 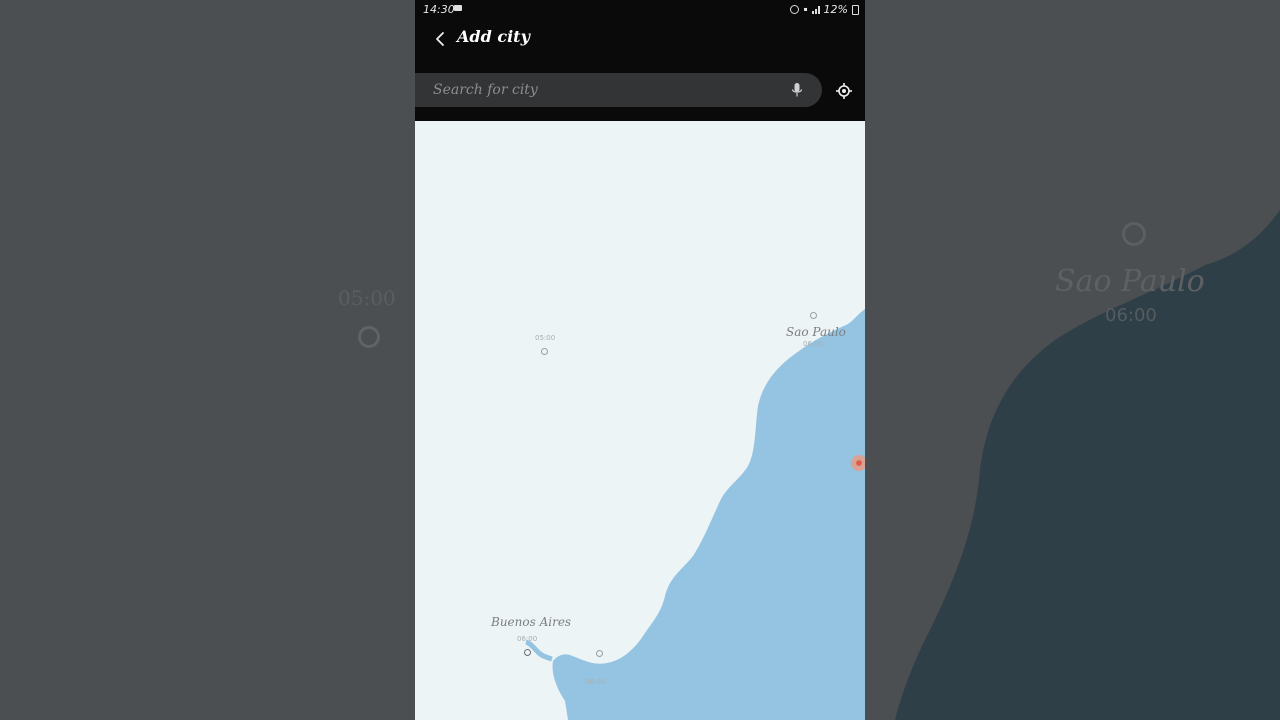 I want to click on background-time-label: 05:00, so click(x=367, y=298).